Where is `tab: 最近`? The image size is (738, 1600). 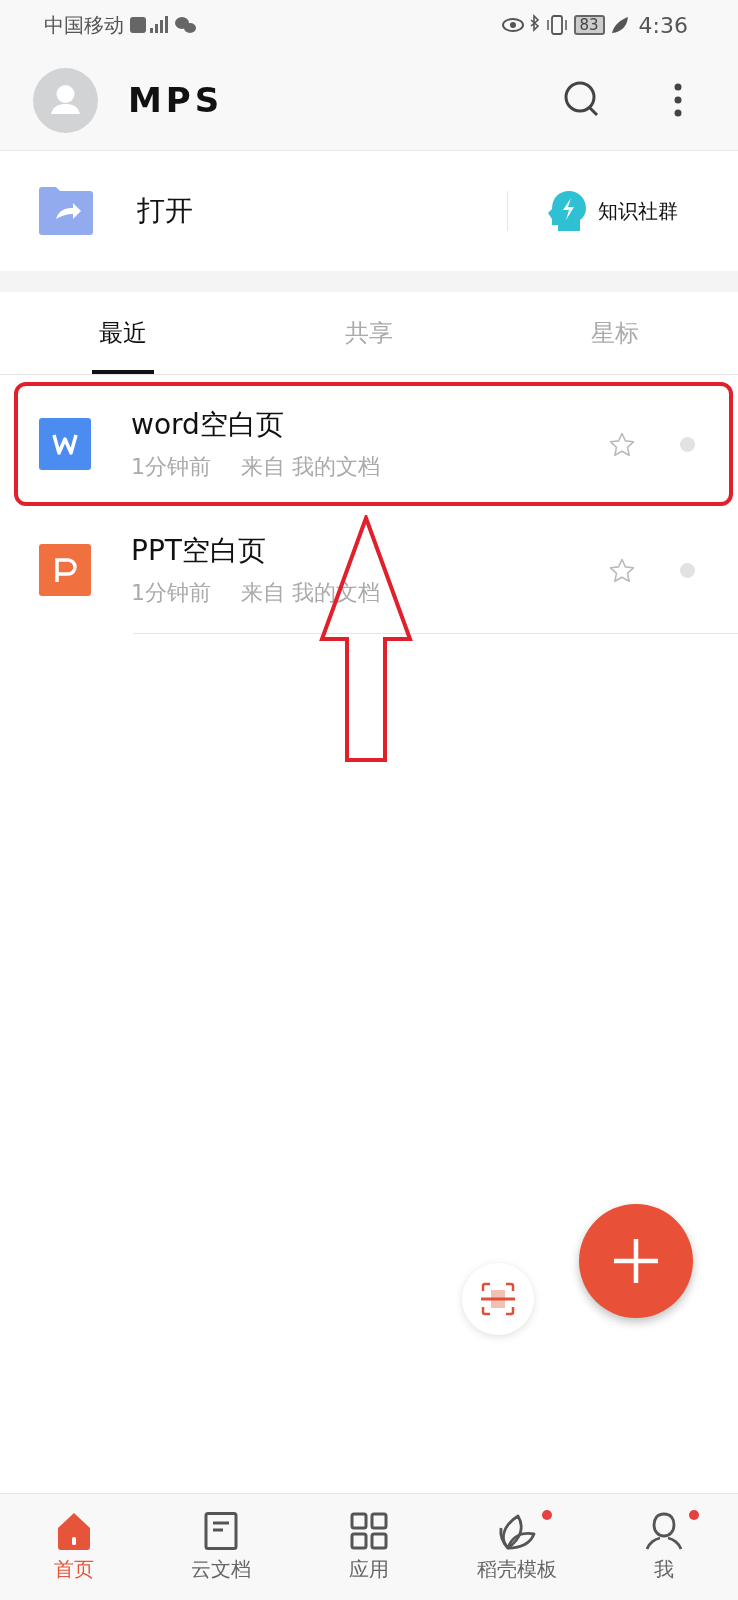
tab: 最近 is located at coordinates (123, 333).